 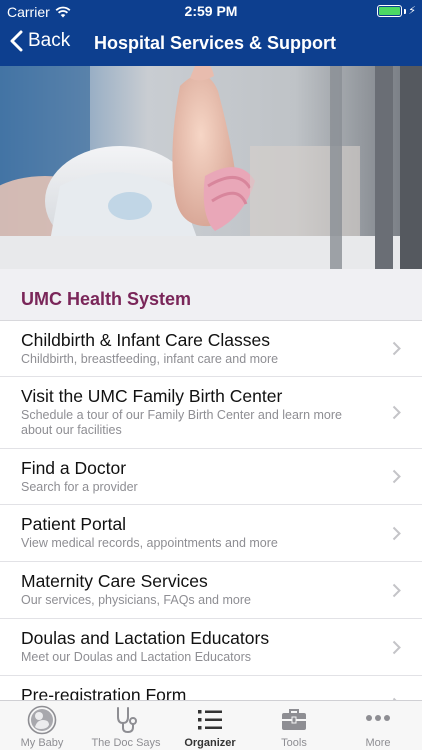 I want to click on list-item-title: Doulas and Lactation Educators, so click(x=145, y=638).